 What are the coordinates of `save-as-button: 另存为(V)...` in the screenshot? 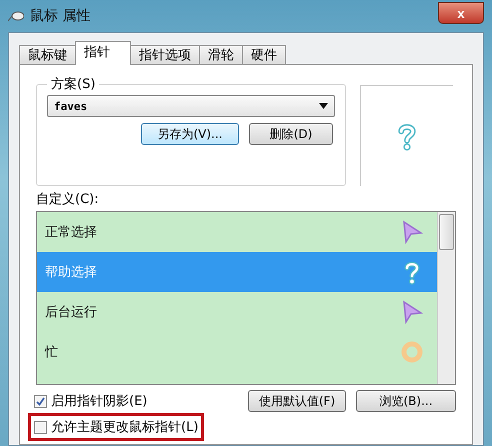 It's located at (190, 134).